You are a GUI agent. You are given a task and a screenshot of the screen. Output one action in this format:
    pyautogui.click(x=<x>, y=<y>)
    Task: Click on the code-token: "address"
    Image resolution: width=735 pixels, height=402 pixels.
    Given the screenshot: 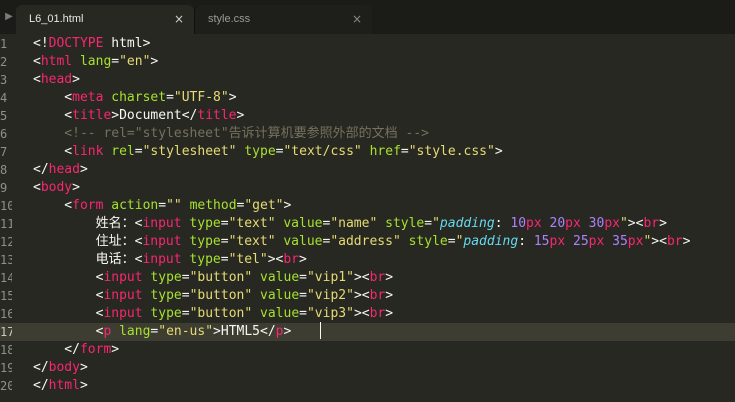 What is the action you would take?
    pyautogui.click(x=365, y=241)
    